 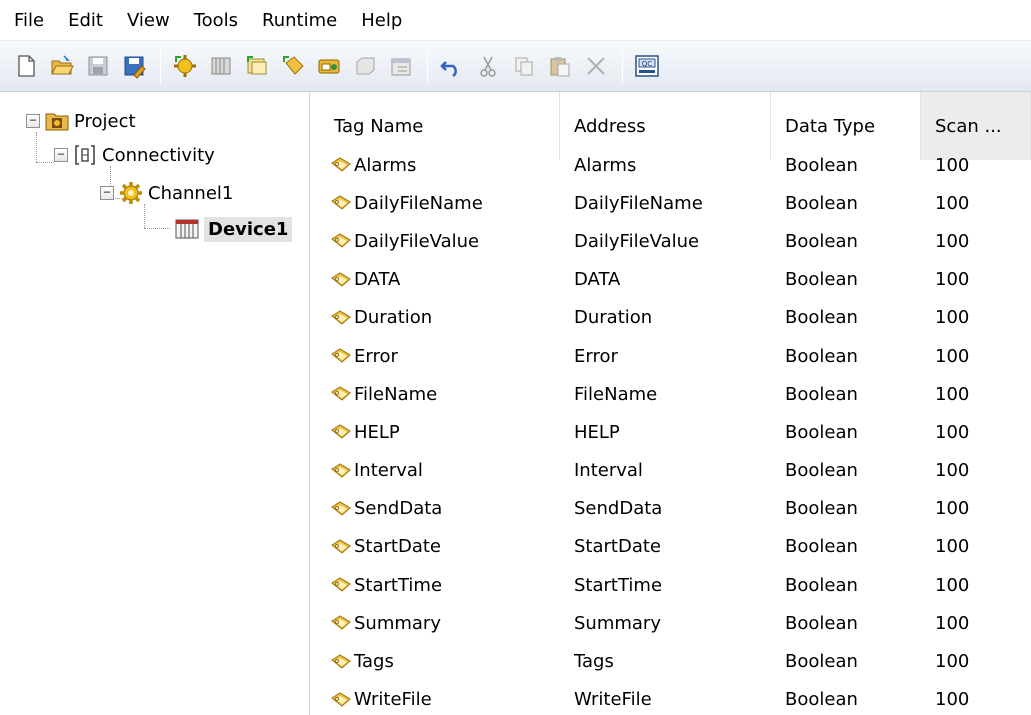 What do you see at coordinates (427, 66) in the screenshot?
I see `toolbar-separator` at bounding box center [427, 66].